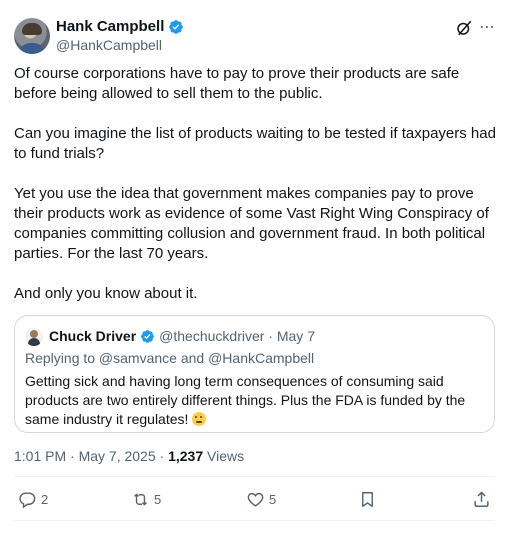  What do you see at coordinates (32, 29) in the screenshot?
I see `avatar-hair` at bounding box center [32, 29].